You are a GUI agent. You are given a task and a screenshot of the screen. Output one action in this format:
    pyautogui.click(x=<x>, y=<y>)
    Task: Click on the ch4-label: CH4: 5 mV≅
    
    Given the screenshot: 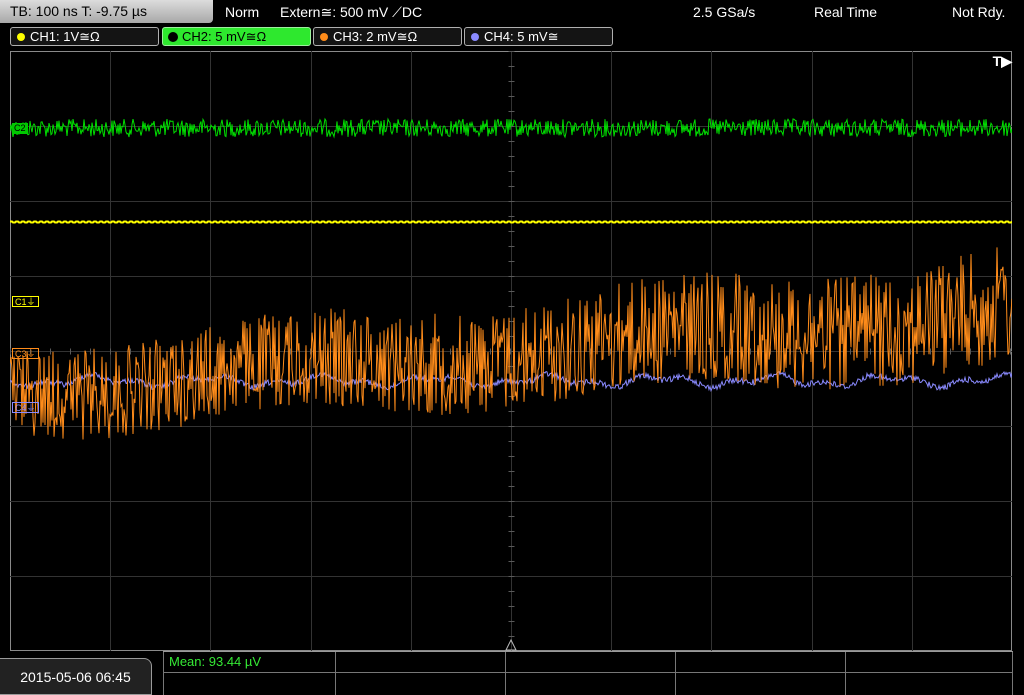 What is the action you would take?
    pyautogui.click(x=521, y=36)
    